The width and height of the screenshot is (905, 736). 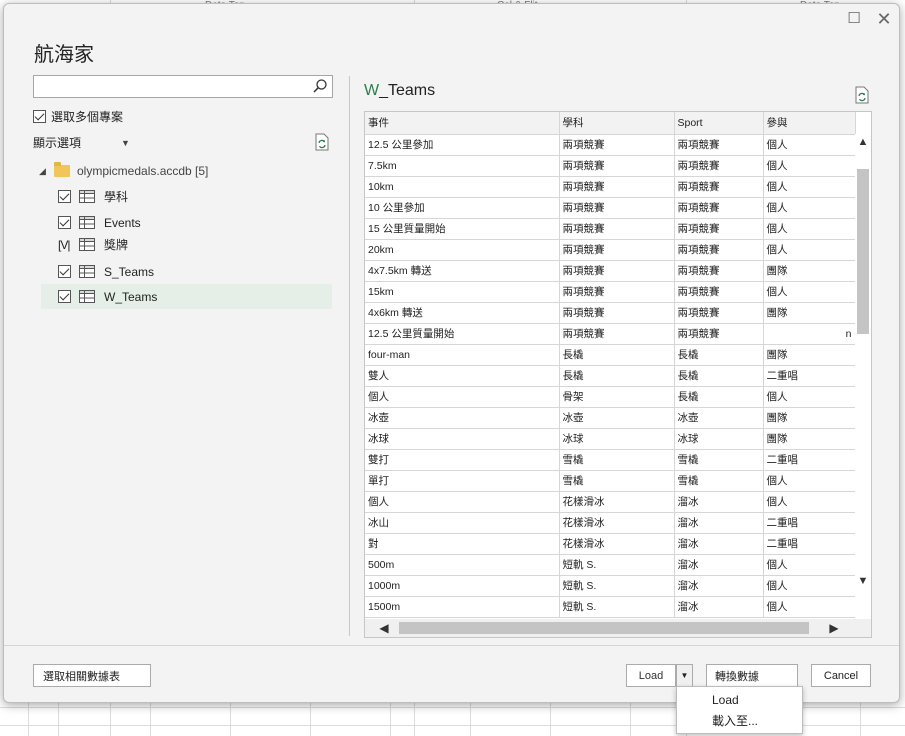 I want to click on search-icon, so click(x=320, y=86).